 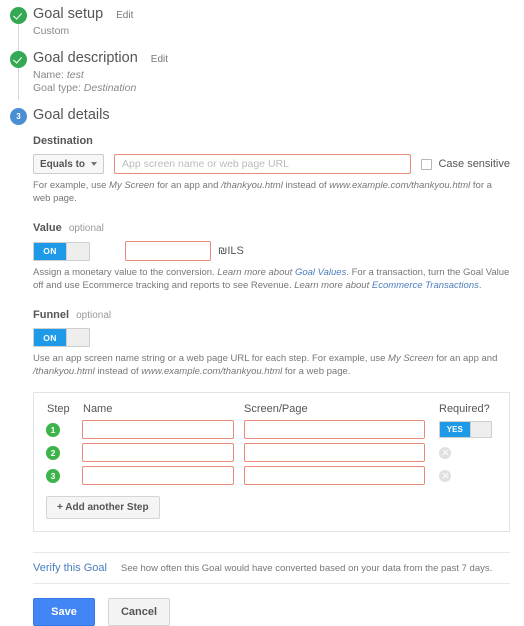 I want to click on save-button: Save, so click(x=64, y=612).